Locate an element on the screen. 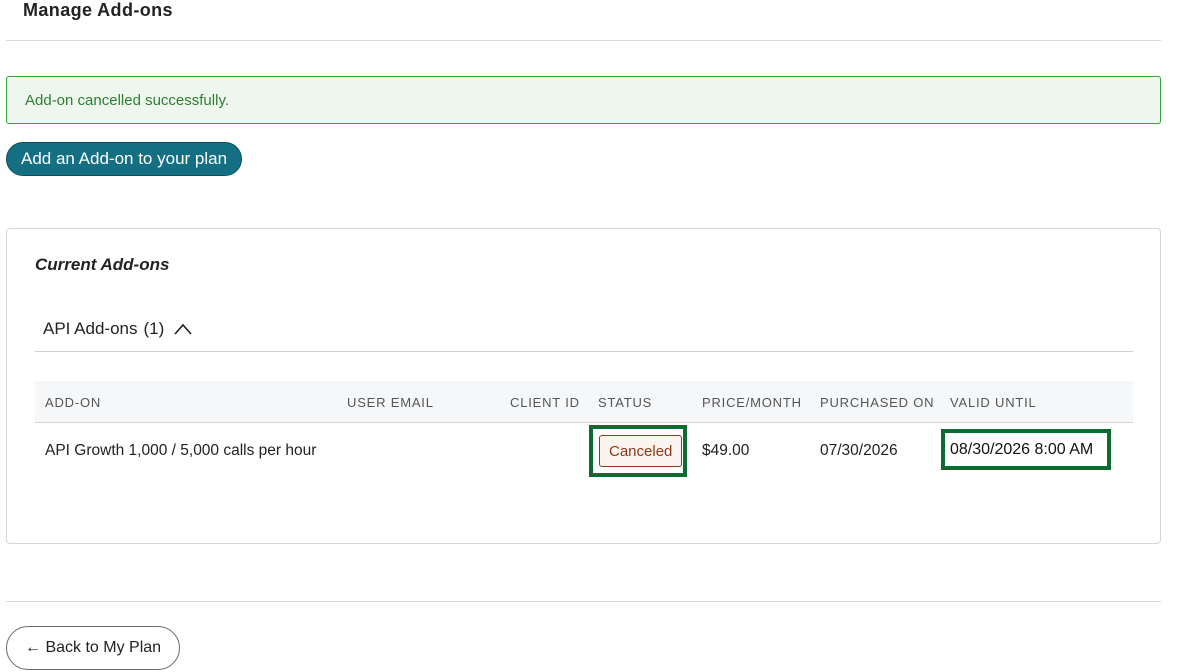 This screenshot has width=1179, height=672. success-alert: Add-on cancelled successfully. is located at coordinates (583, 100).